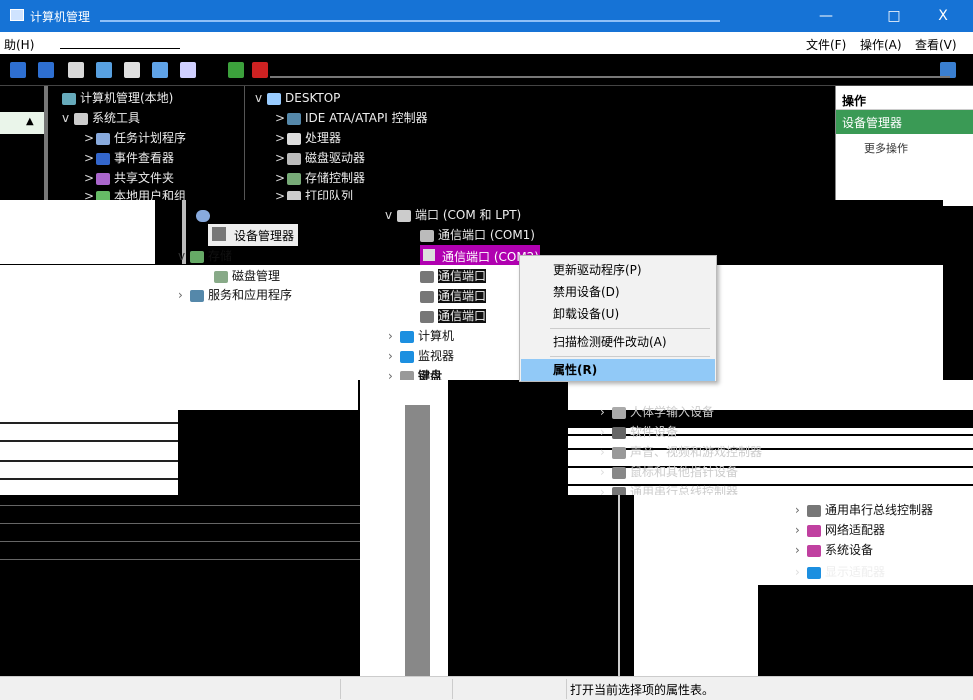  What do you see at coordinates (663, 587) in the screenshot?
I see `lower-device-black` at bounding box center [663, 587].